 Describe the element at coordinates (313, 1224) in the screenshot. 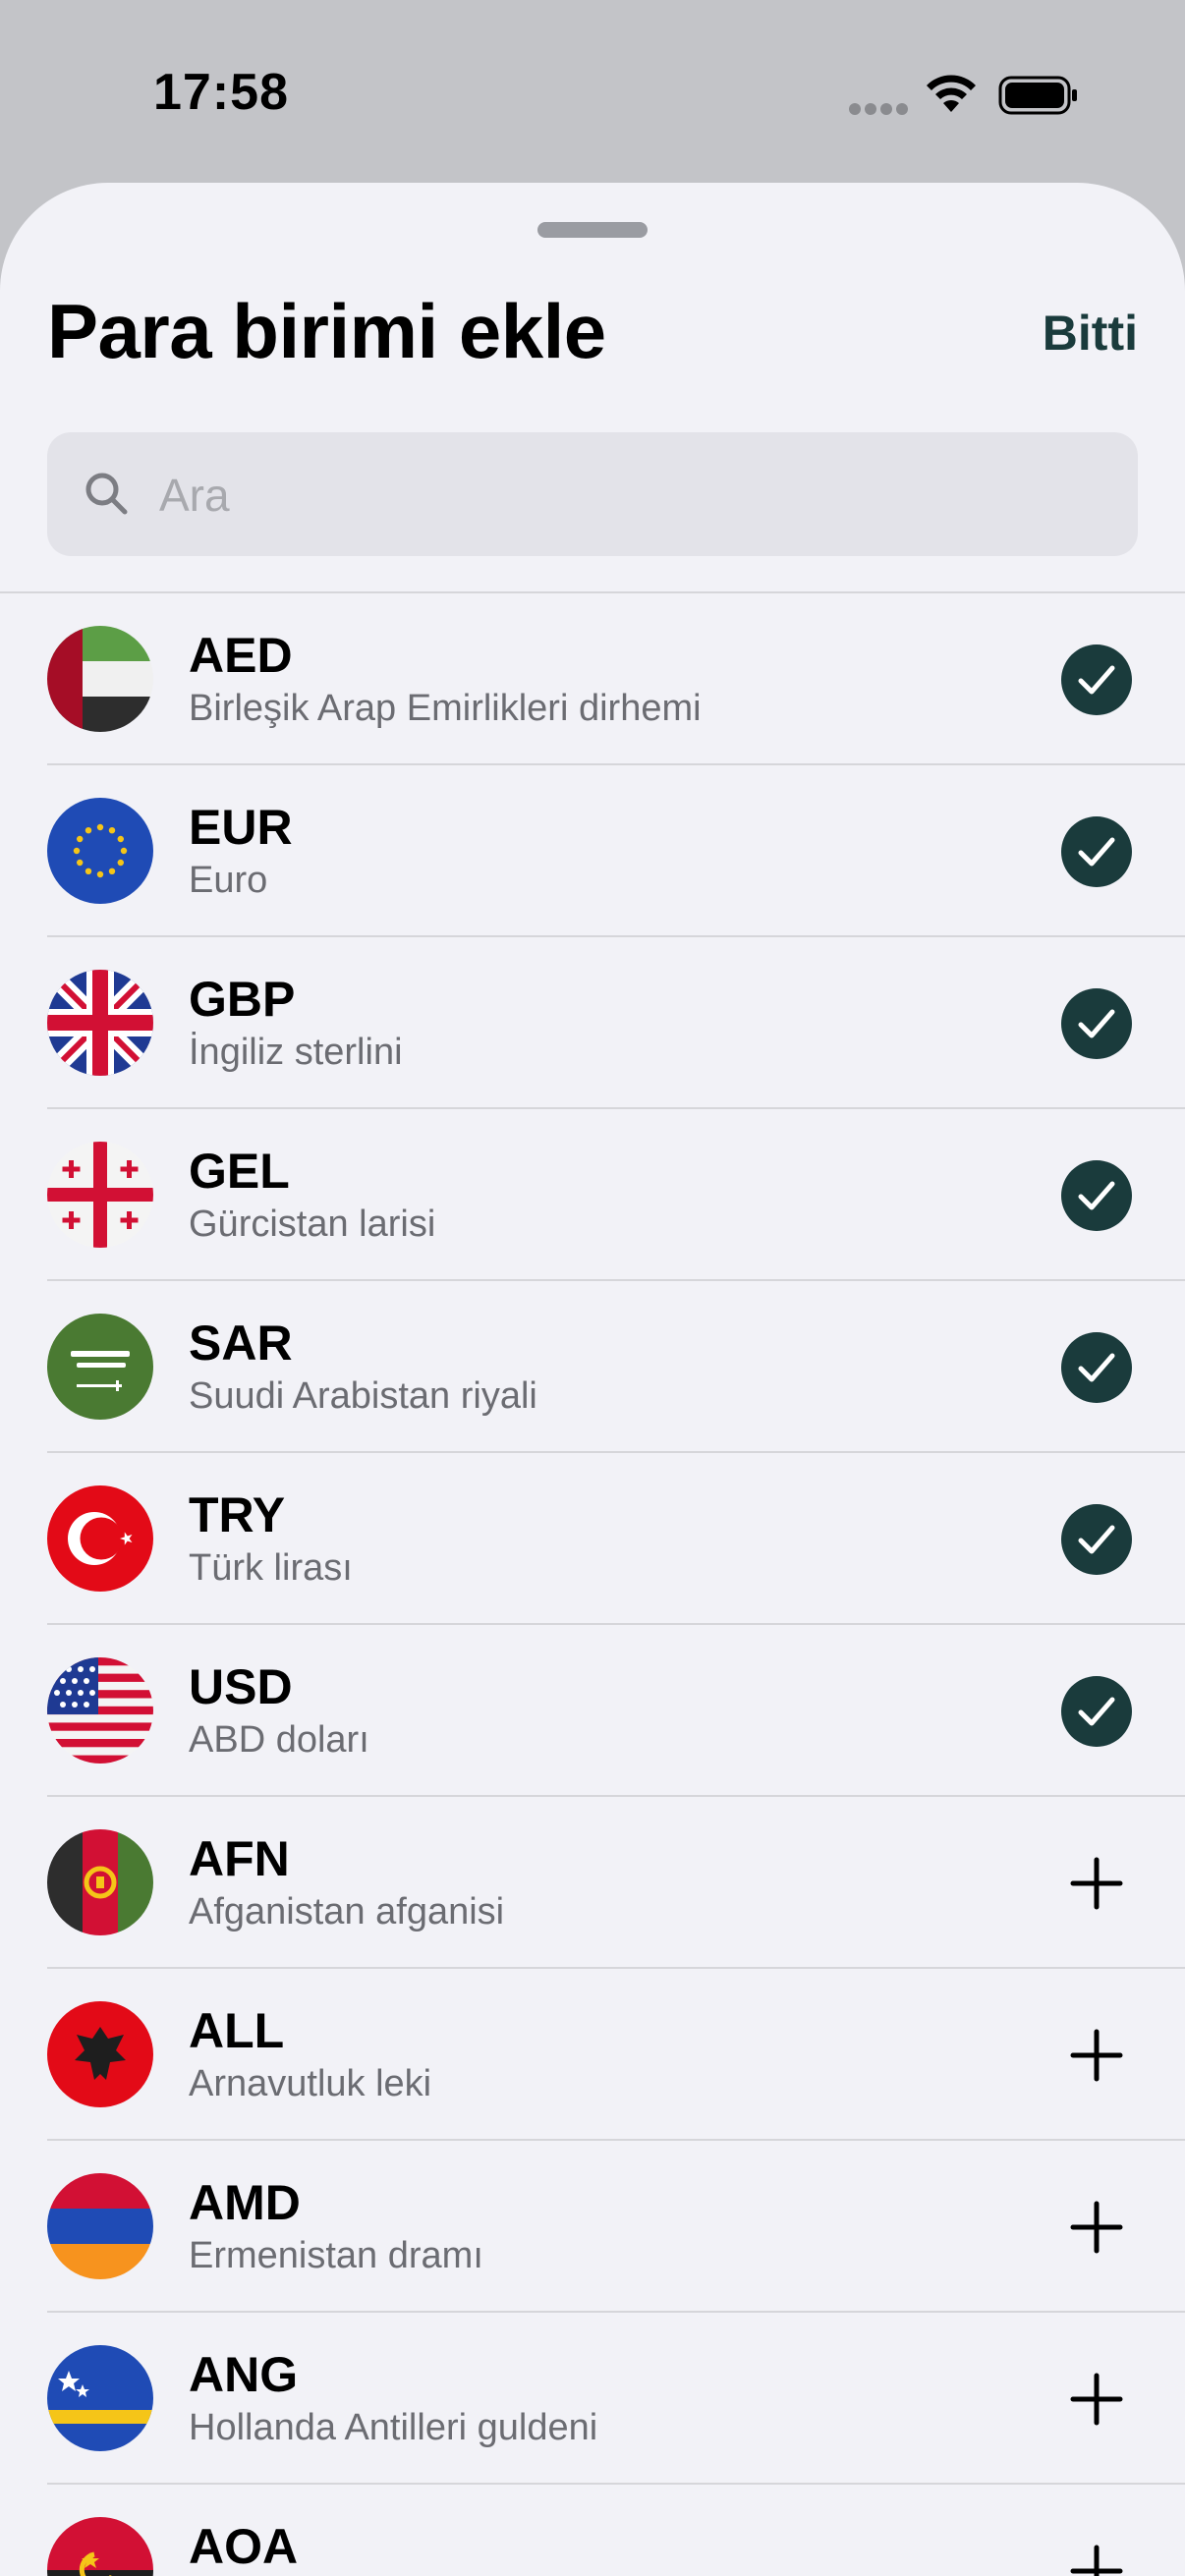

I see `currency-name: Gürcistan larisi` at that location.